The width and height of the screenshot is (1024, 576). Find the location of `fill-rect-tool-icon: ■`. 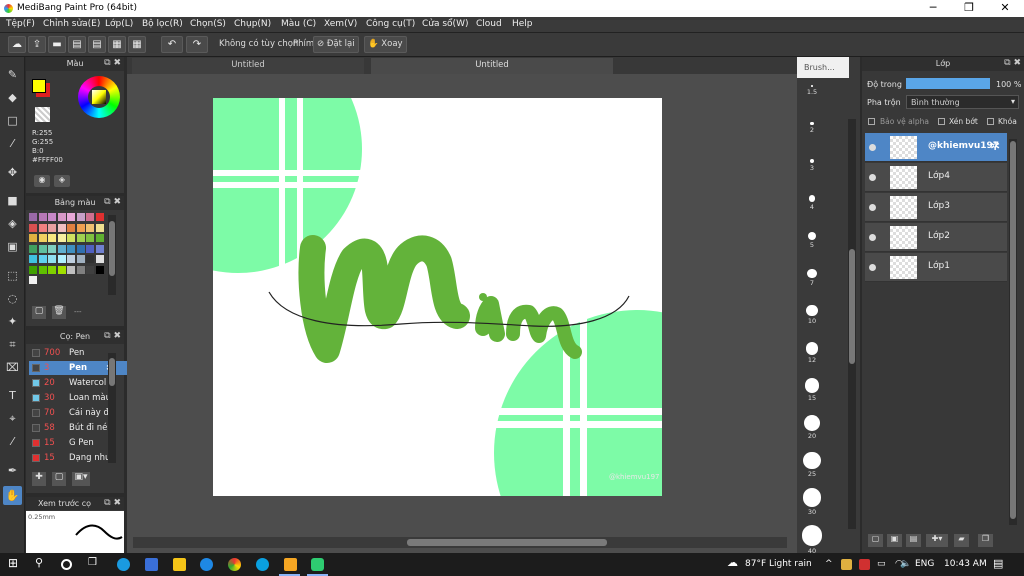

fill-rect-tool-icon: ■ is located at coordinates (12, 200).